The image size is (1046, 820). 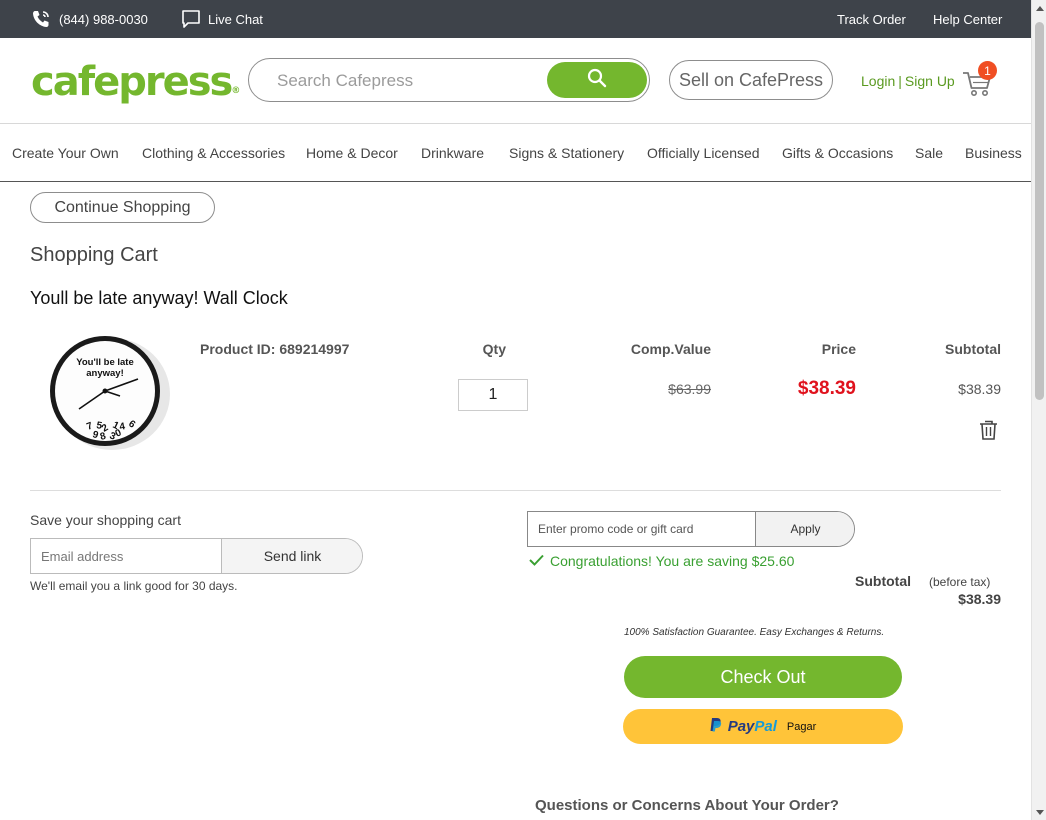 I want to click on paypal-button: PayPal Pagar, so click(x=763, y=726).